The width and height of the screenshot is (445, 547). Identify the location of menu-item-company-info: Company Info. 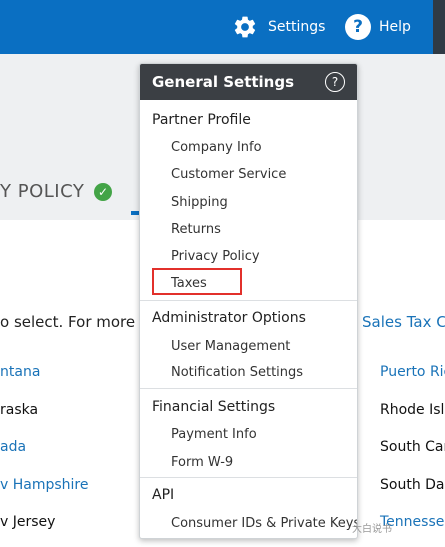
(216, 147).